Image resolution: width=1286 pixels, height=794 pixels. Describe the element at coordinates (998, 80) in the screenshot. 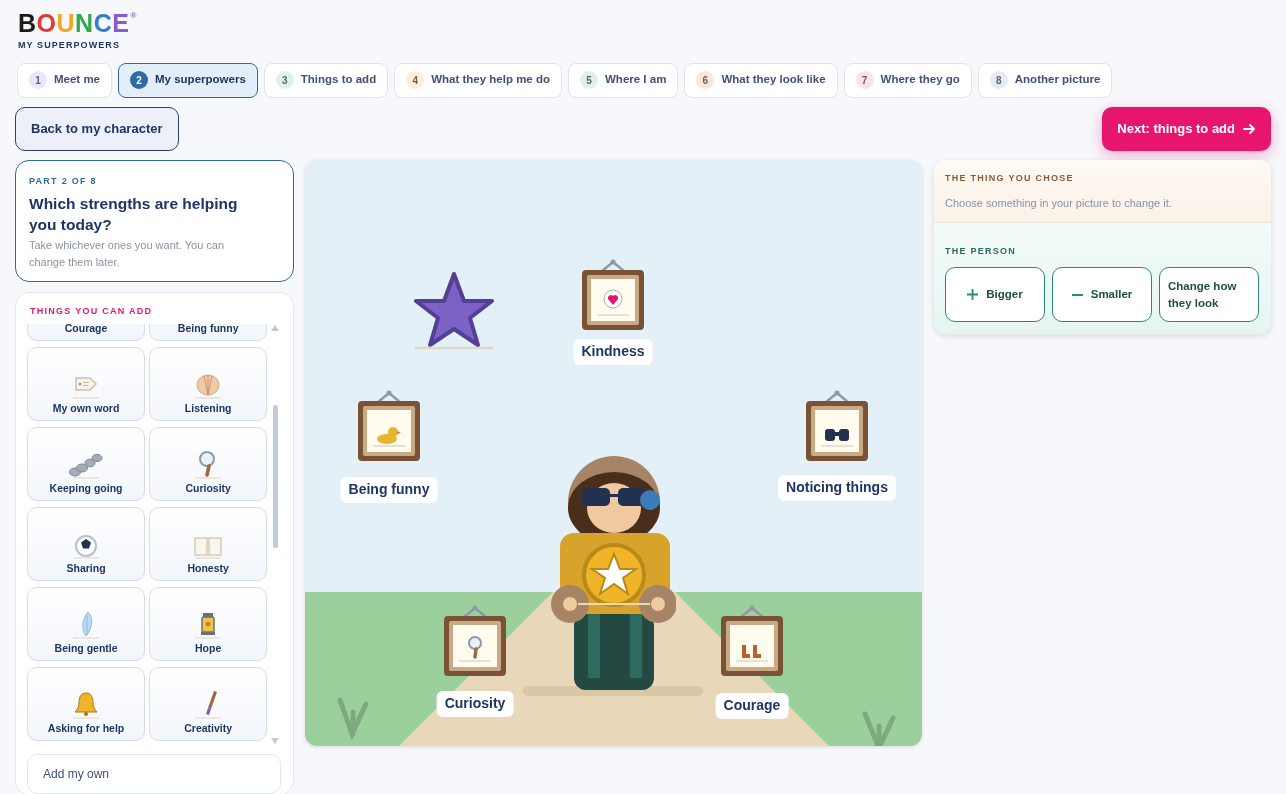

I see `step-number: 8` at that location.